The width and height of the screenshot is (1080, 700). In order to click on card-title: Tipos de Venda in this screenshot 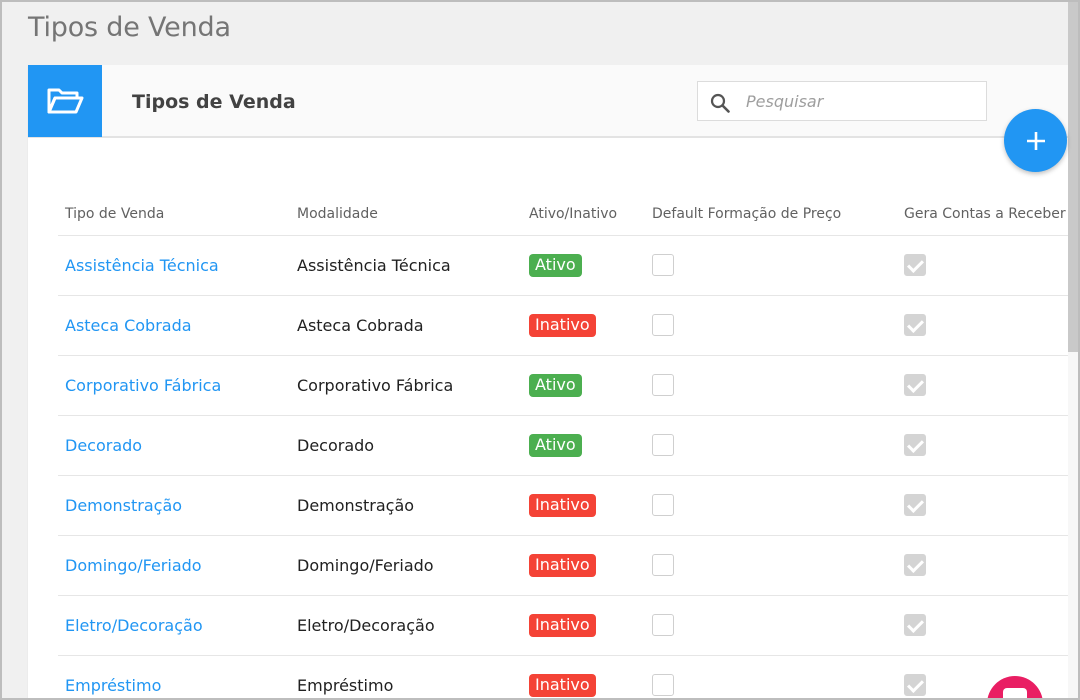, I will do `click(214, 102)`.